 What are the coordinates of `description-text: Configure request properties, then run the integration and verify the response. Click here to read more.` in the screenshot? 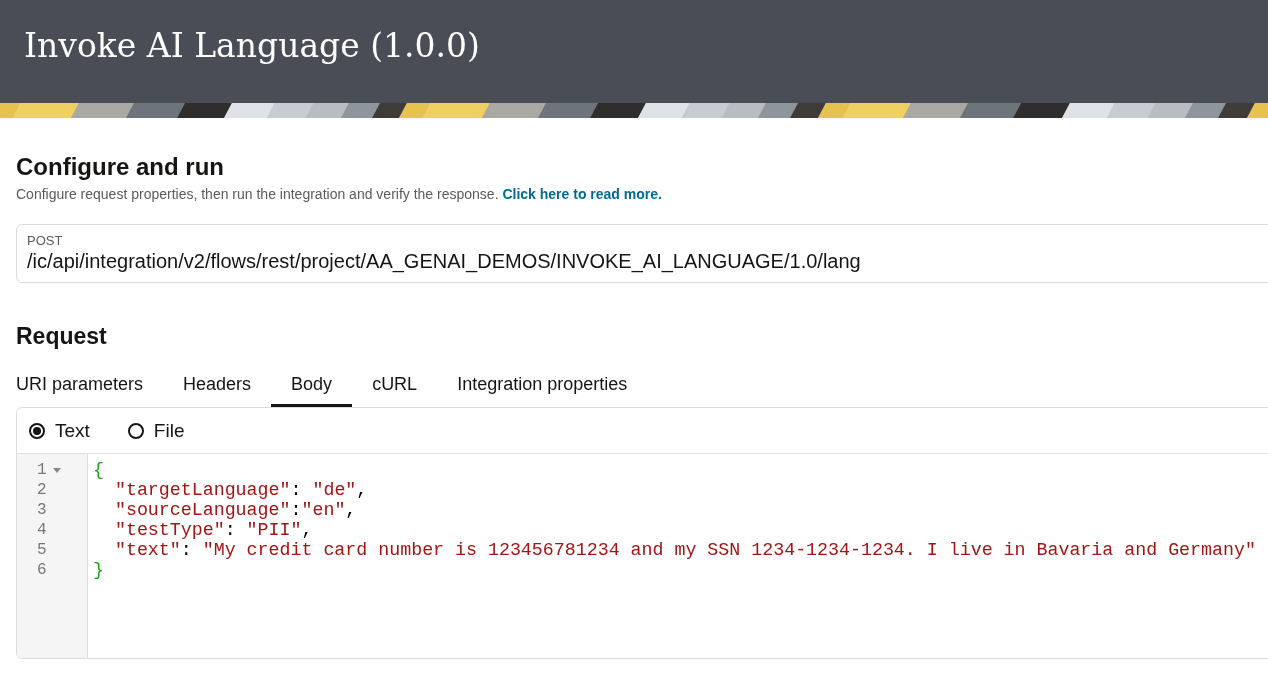 It's located at (339, 194).